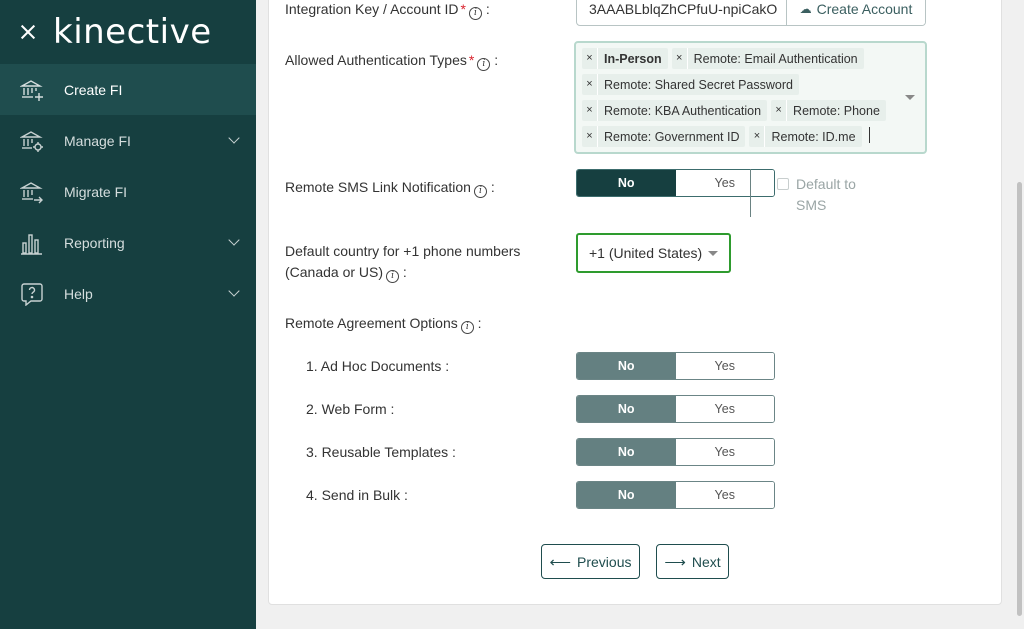  I want to click on sidebar-item-migrate-fi: Migrate FI, so click(128, 191).